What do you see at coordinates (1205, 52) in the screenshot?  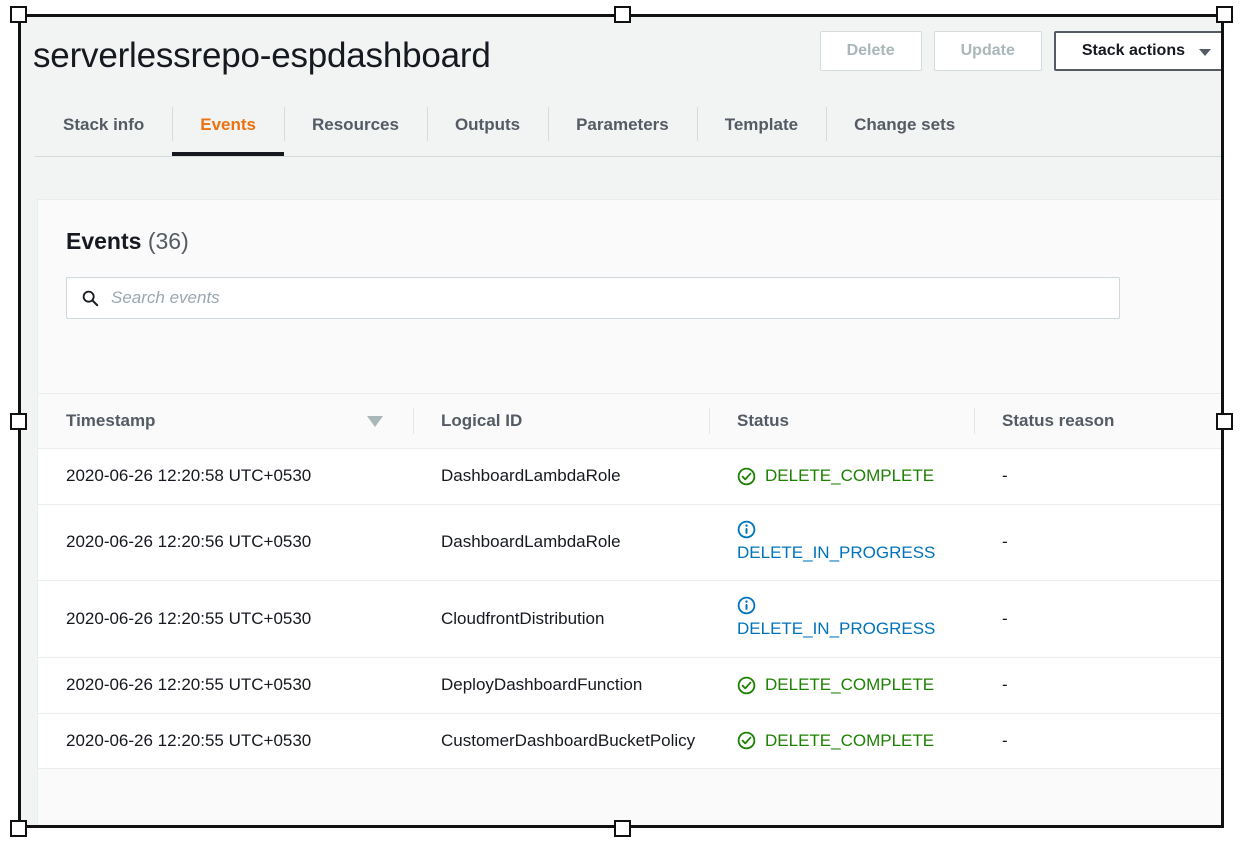 I see `chevron-down-icon` at bounding box center [1205, 52].